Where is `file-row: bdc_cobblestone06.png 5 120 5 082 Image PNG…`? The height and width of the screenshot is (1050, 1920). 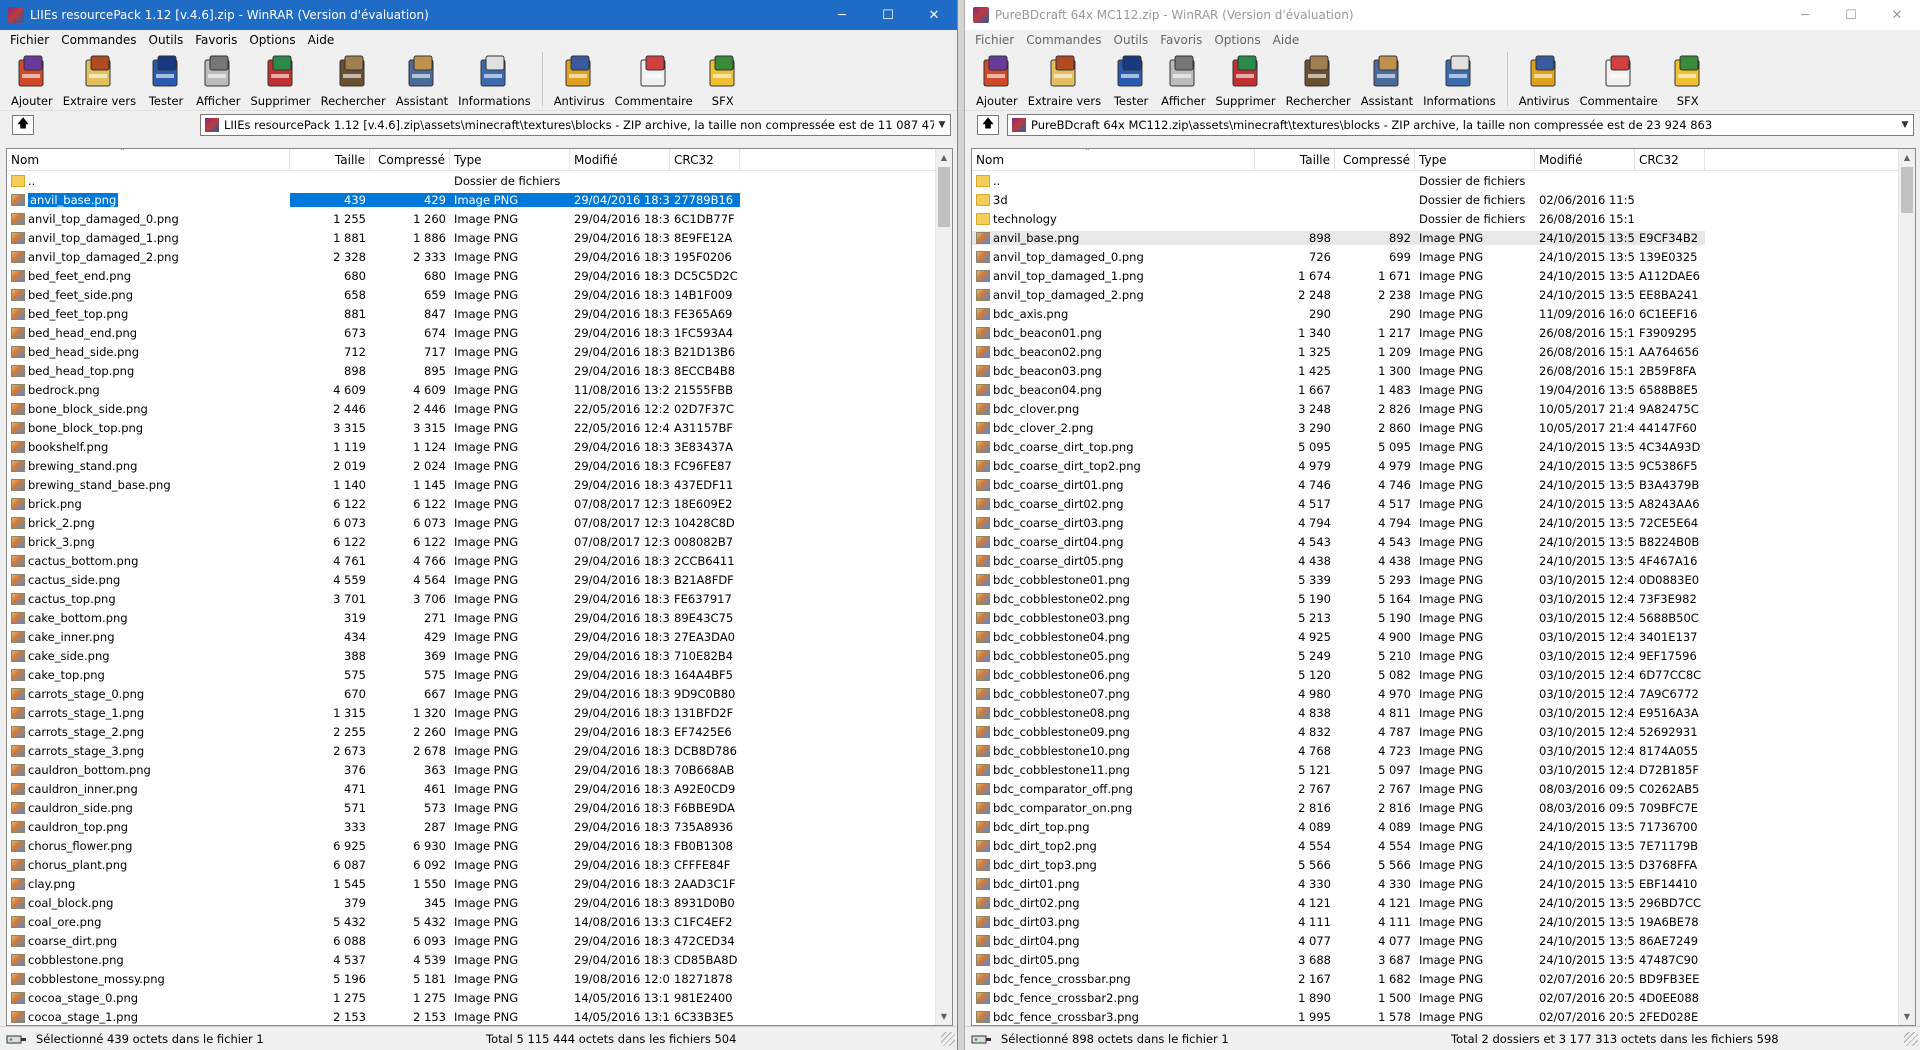 file-row: bdc_cobblestone06.png 5 120 5 082 Image PNG… is located at coordinates (1435, 674).